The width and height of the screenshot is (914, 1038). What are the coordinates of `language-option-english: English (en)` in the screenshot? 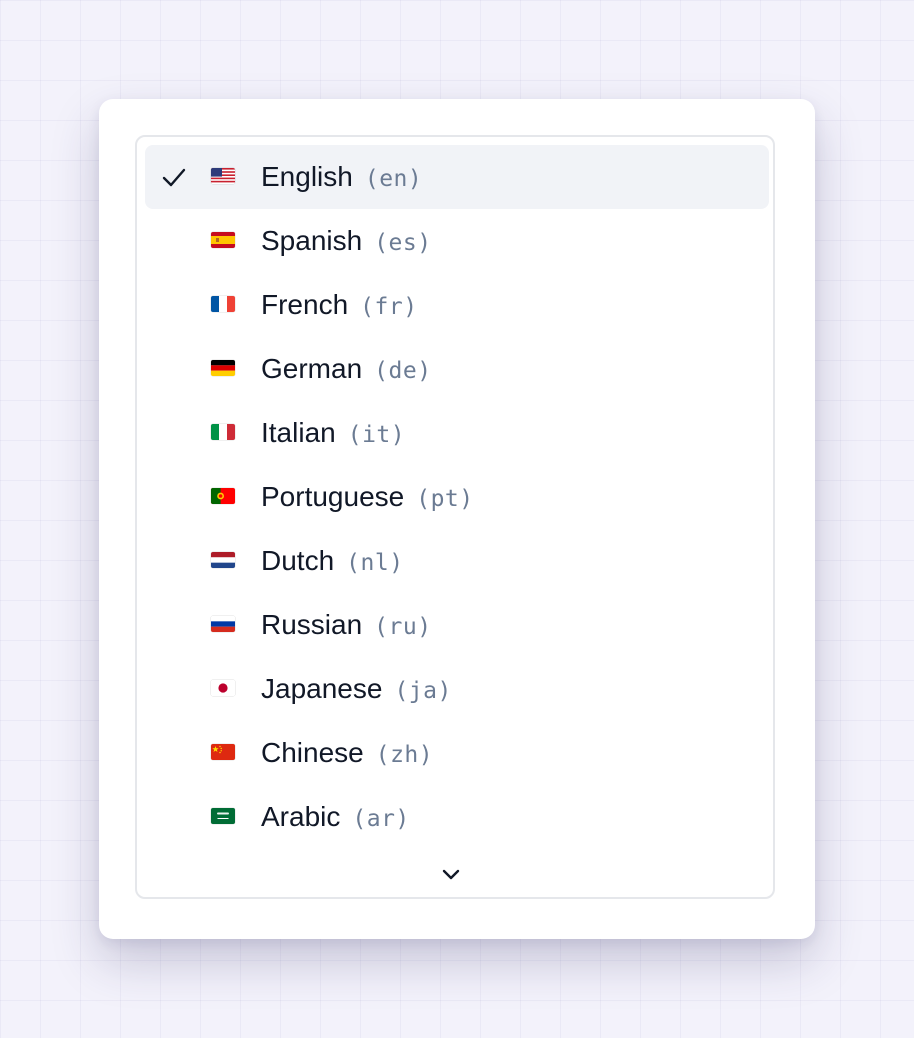 It's located at (457, 177).